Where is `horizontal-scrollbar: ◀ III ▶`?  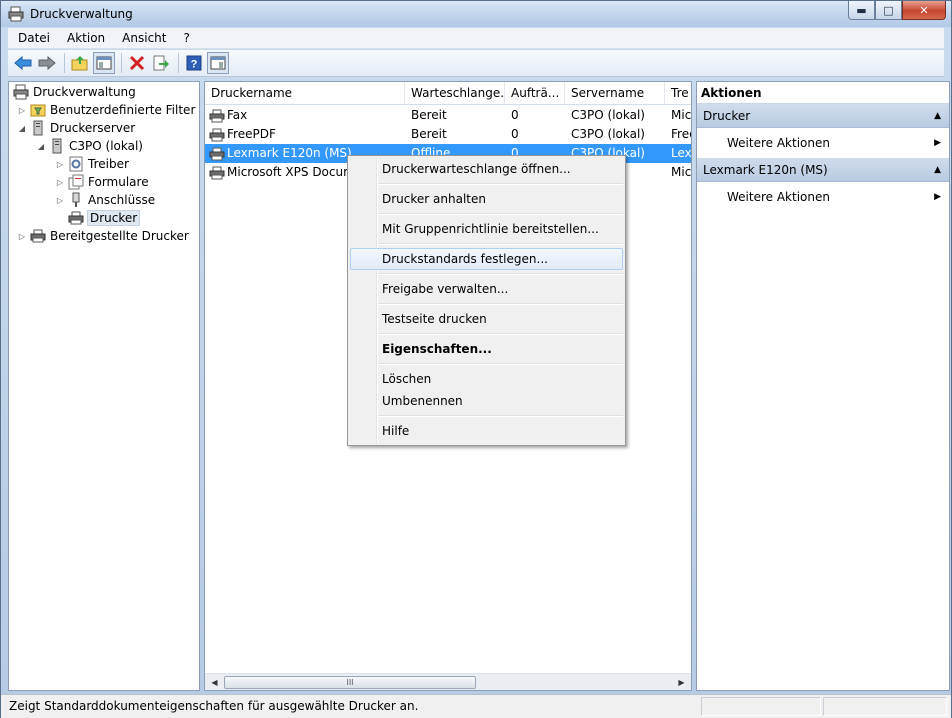
horizontal-scrollbar: ◀ III ▶ is located at coordinates (448, 681).